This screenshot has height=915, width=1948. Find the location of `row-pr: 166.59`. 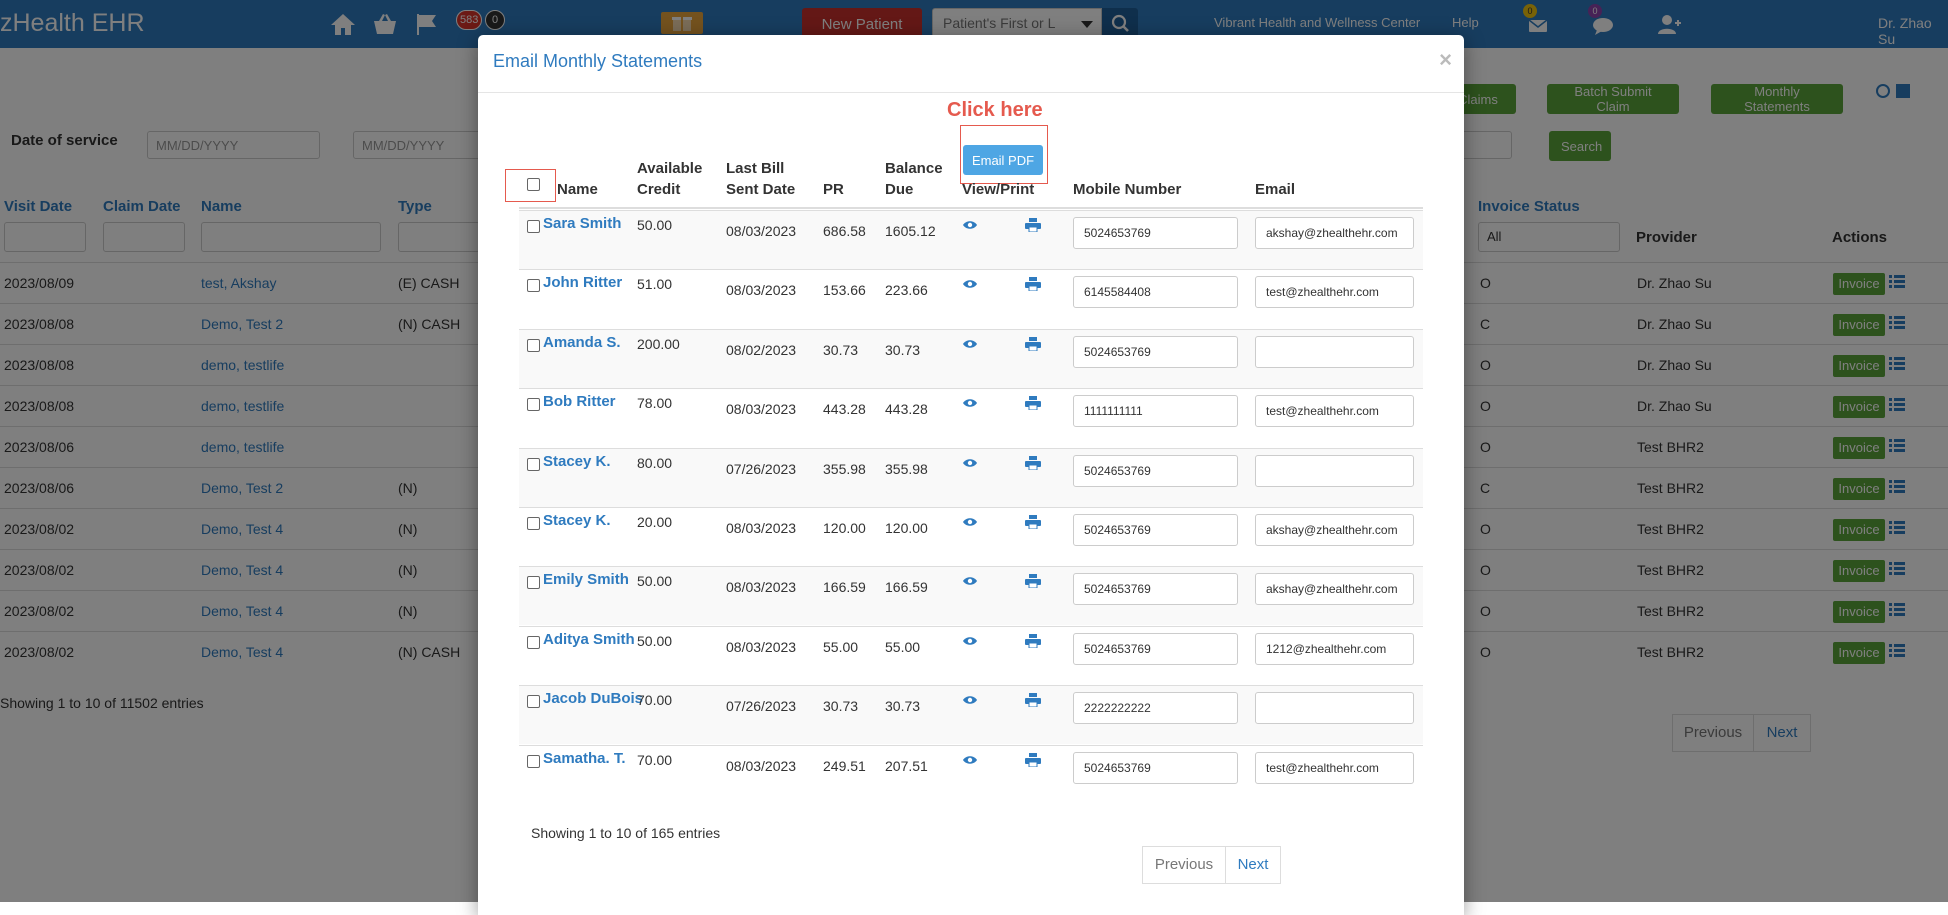

row-pr: 166.59 is located at coordinates (844, 587).